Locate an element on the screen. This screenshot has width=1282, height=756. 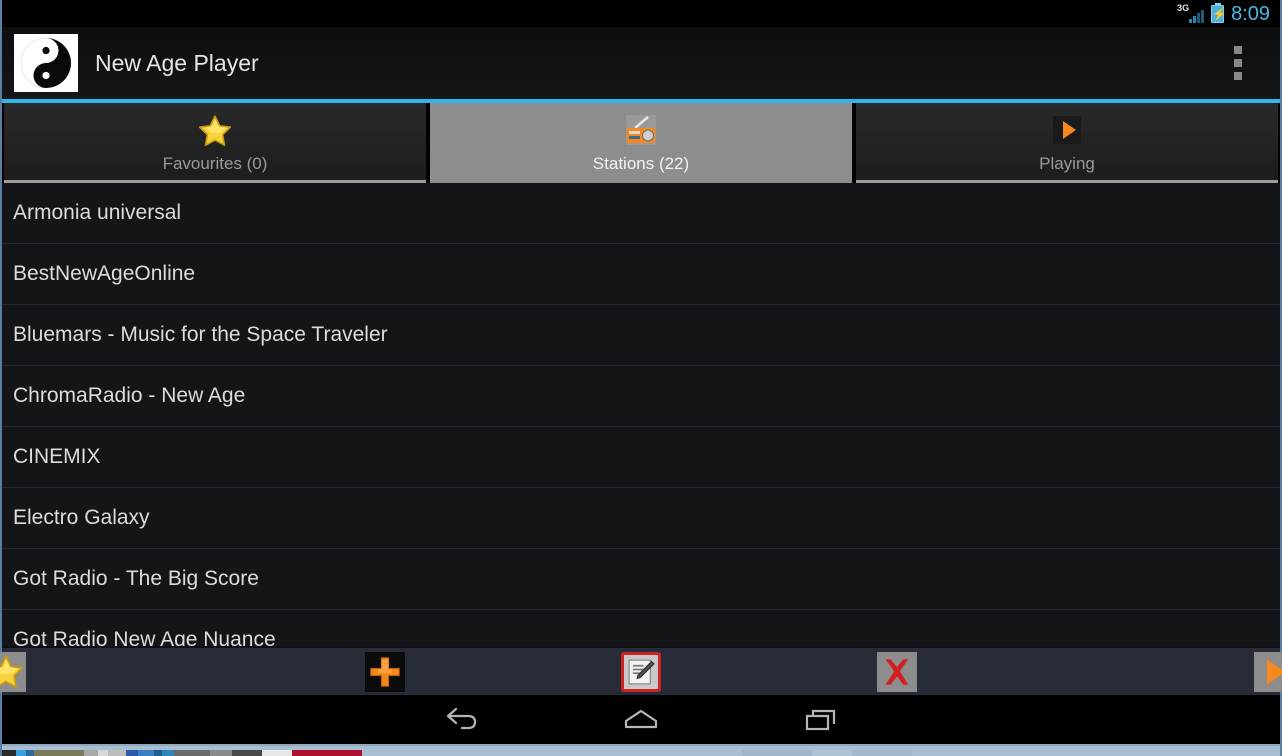
tab-playing: Playing is located at coordinates (1067, 143).